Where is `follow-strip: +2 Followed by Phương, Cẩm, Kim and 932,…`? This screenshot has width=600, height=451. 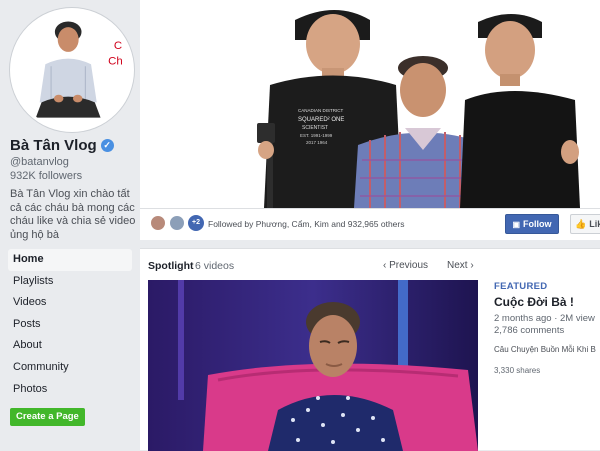
follow-strip: +2 Followed by Phương, Cẩm, Kim and 932,… is located at coordinates (370, 224).